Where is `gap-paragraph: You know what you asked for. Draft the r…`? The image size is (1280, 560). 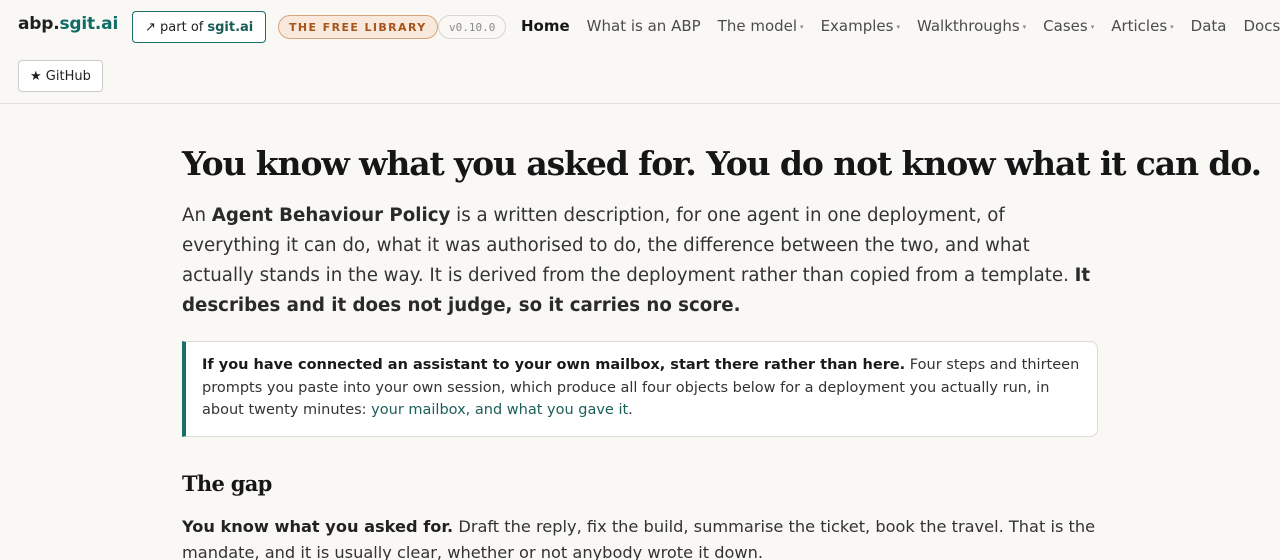
gap-paragraph: You know what you asked for. Draft the r… is located at coordinates (640, 537).